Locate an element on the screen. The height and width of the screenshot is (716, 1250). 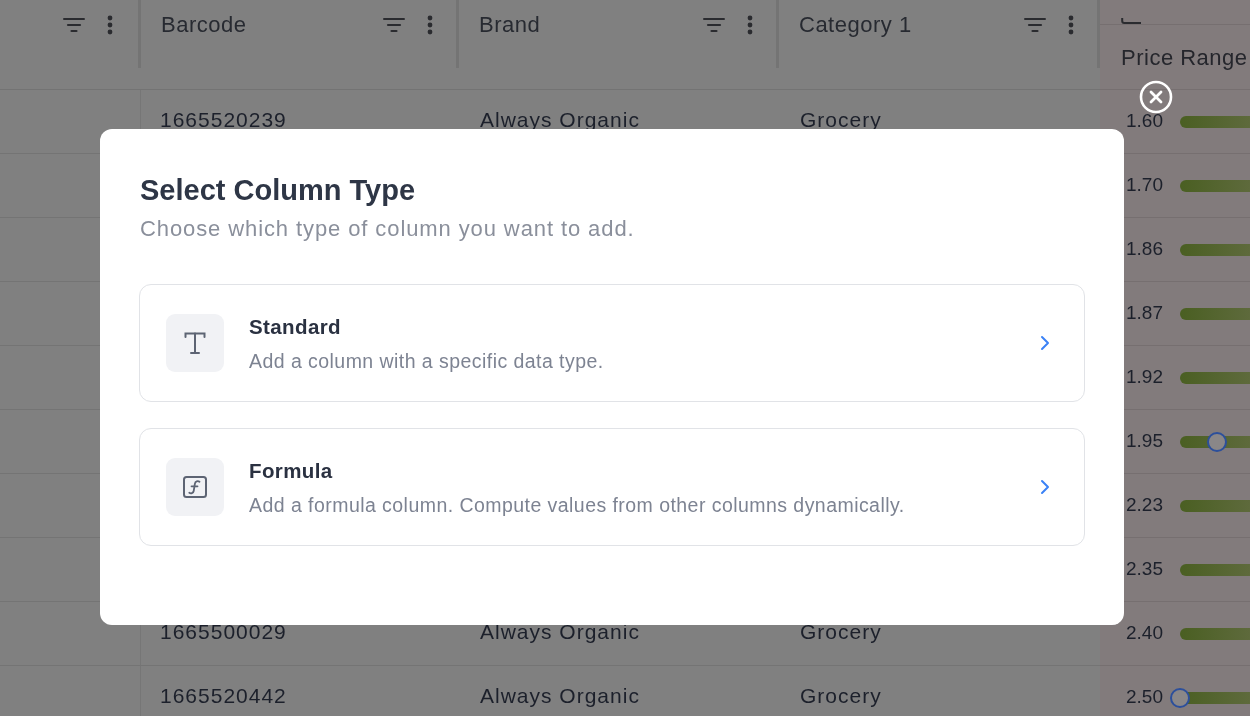
price-value: 1.92 is located at coordinates (1144, 376).